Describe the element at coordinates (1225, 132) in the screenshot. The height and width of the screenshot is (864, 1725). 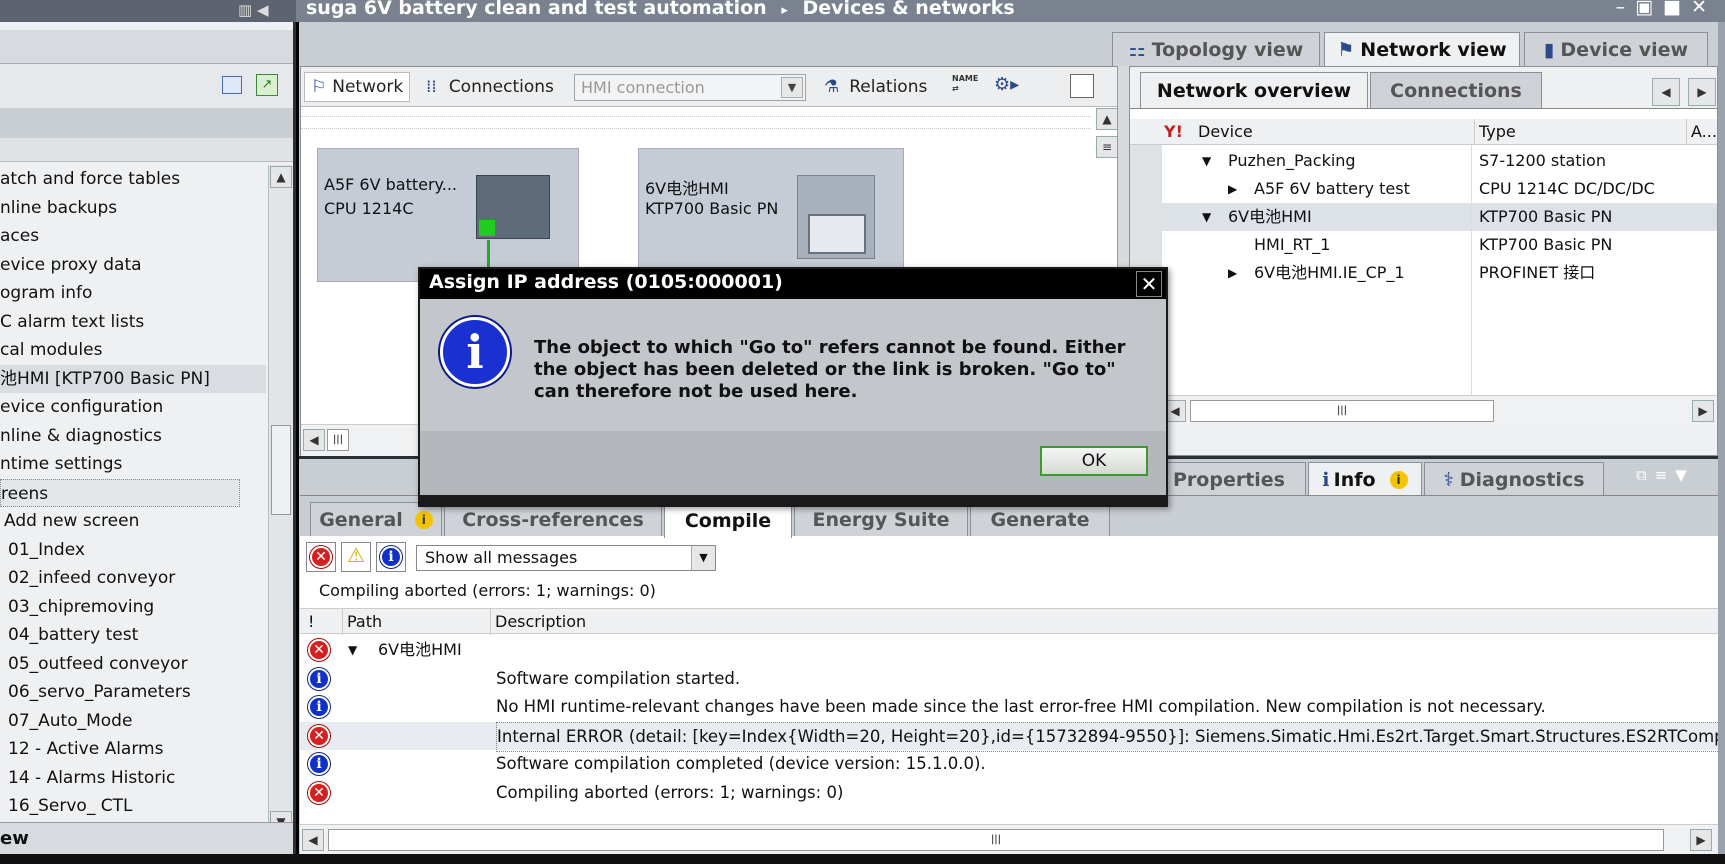
I see `overview-col-device: Device` at that location.